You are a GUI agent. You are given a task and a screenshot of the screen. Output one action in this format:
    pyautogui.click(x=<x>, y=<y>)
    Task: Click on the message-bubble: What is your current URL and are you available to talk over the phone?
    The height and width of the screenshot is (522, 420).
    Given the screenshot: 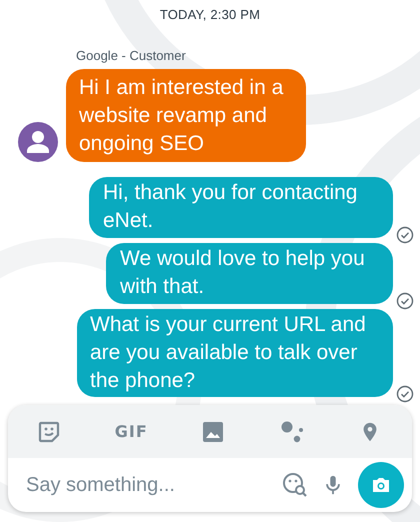 What is the action you would take?
    pyautogui.click(x=235, y=353)
    